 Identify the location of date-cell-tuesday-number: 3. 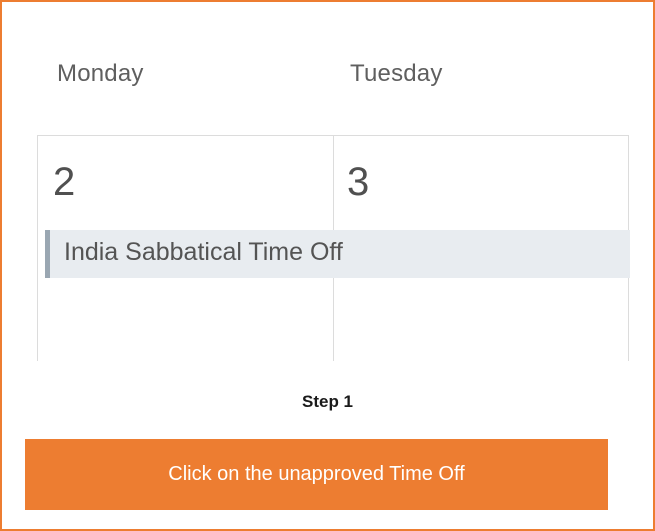
(358, 182).